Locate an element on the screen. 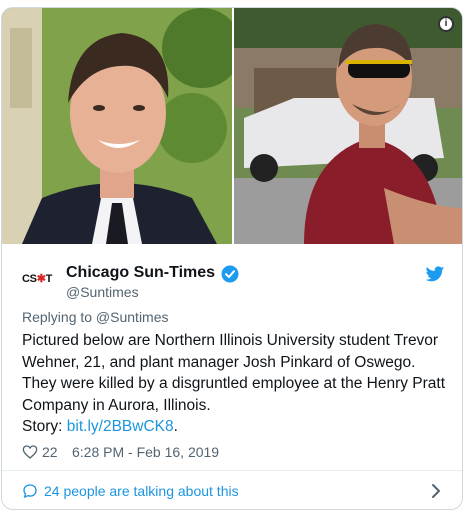 This screenshot has width=465, height=519. tweet-timestamp: 6:28 PM - Feb 16, 2019 is located at coordinates (145, 452).